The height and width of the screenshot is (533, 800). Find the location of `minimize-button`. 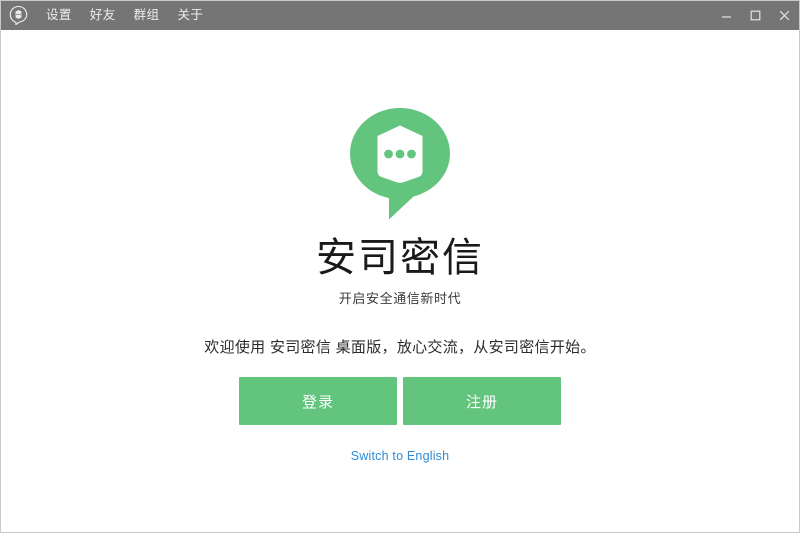

minimize-button is located at coordinates (726, 15).